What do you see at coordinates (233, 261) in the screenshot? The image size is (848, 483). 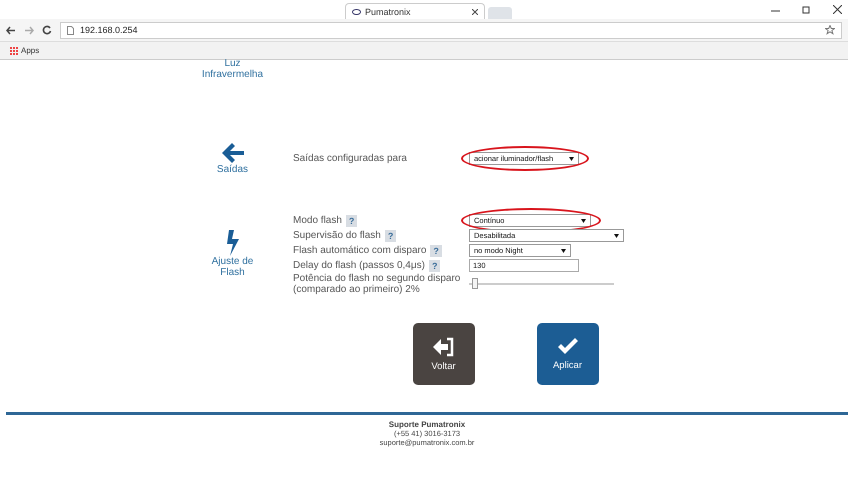 I see `section-label: Ajuste de` at bounding box center [233, 261].